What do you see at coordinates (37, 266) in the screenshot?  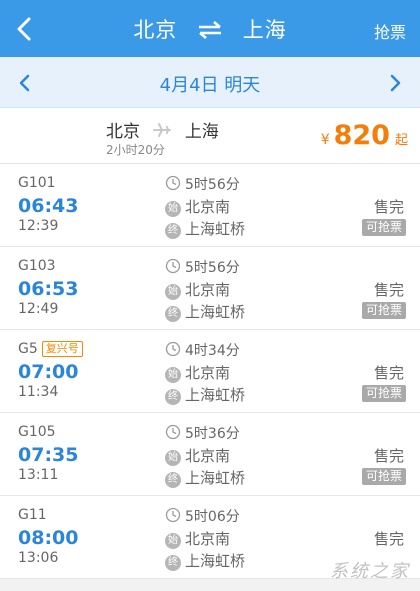 I see `train-number: G103` at bounding box center [37, 266].